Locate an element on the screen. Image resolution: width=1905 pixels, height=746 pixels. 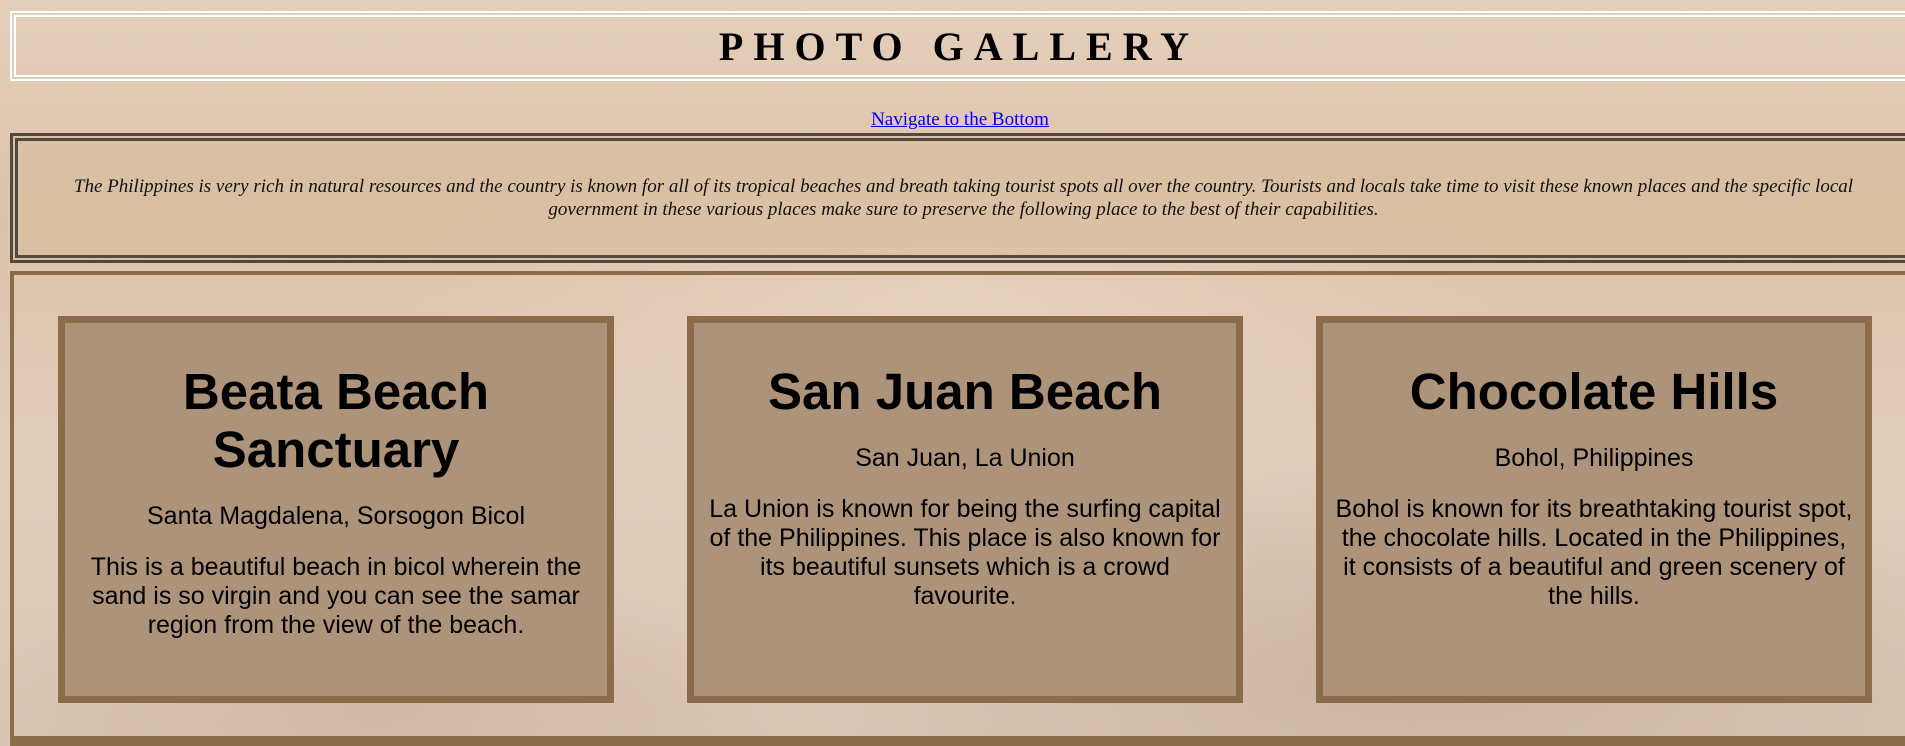
card-location: Bohol, Philippines is located at coordinates (1594, 458).